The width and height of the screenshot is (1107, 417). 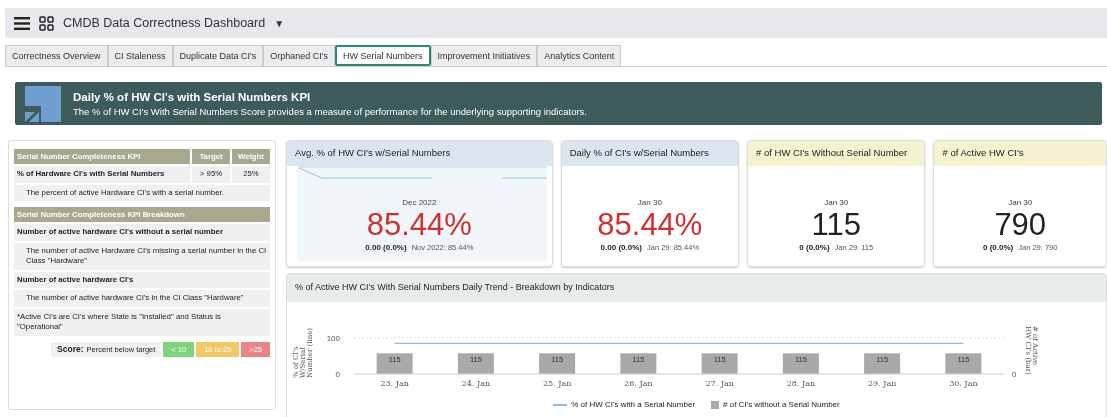 I want to click on dashboard-tab: Duplicate Data CI's, so click(x=218, y=55).